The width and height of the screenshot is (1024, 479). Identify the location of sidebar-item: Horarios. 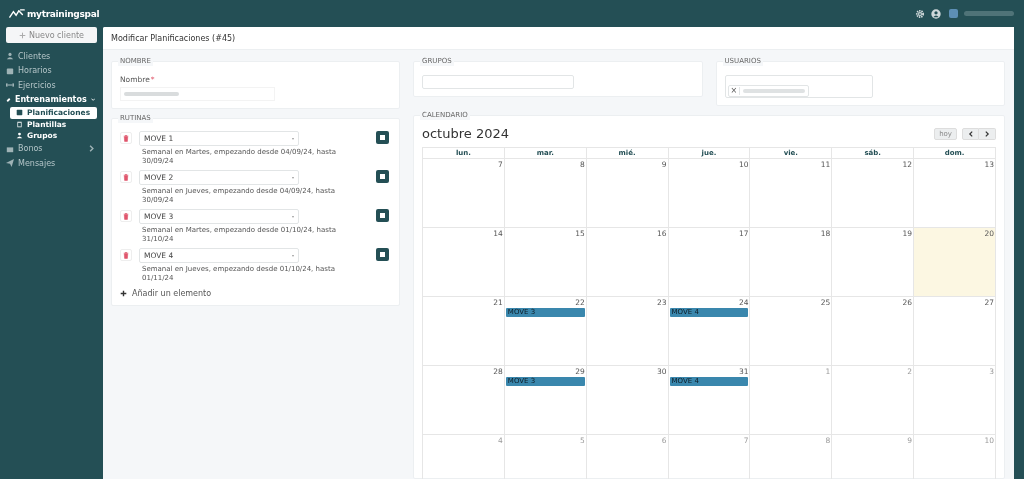
(51, 70).